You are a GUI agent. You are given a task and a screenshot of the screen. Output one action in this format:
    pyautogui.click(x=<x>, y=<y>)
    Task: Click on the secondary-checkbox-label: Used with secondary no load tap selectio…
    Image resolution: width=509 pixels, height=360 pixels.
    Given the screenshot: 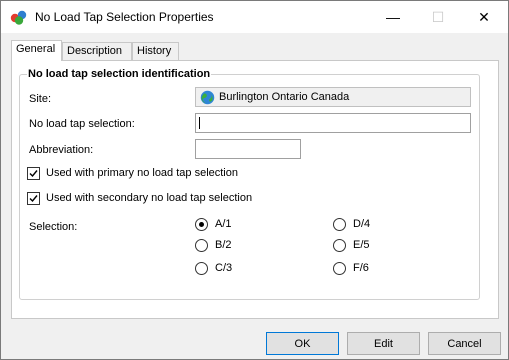 What is the action you would take?
    pyautogui.click(x=149, y=198)
    